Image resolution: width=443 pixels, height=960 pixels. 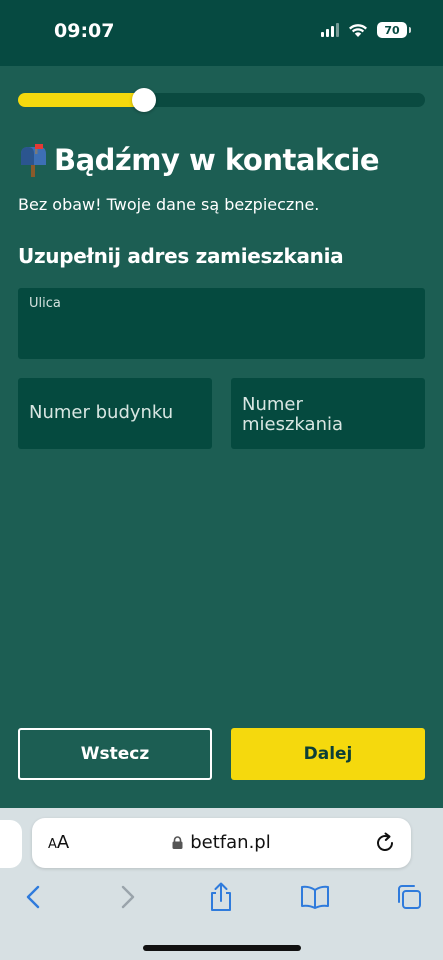 I want to click on url-display: betfan.pl, so click(x=221, y=842).